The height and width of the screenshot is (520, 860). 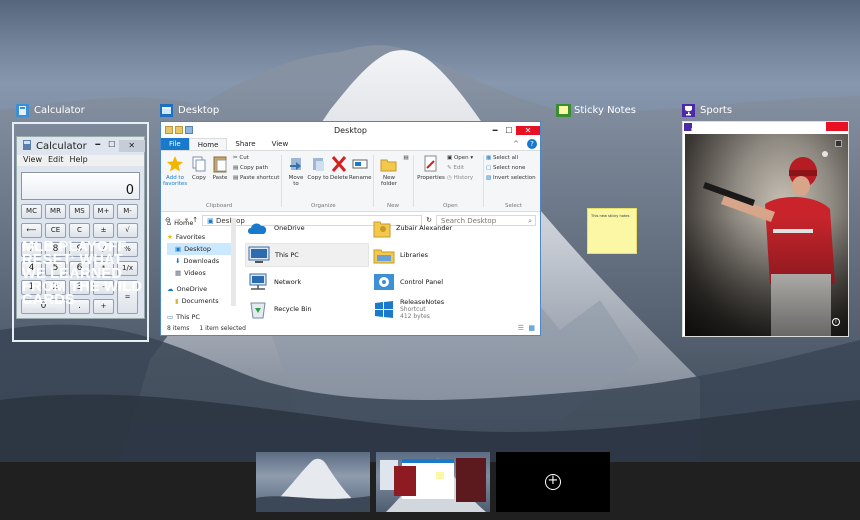 I want to click on details-view-icon: ☰, so click(x=521, y=328).